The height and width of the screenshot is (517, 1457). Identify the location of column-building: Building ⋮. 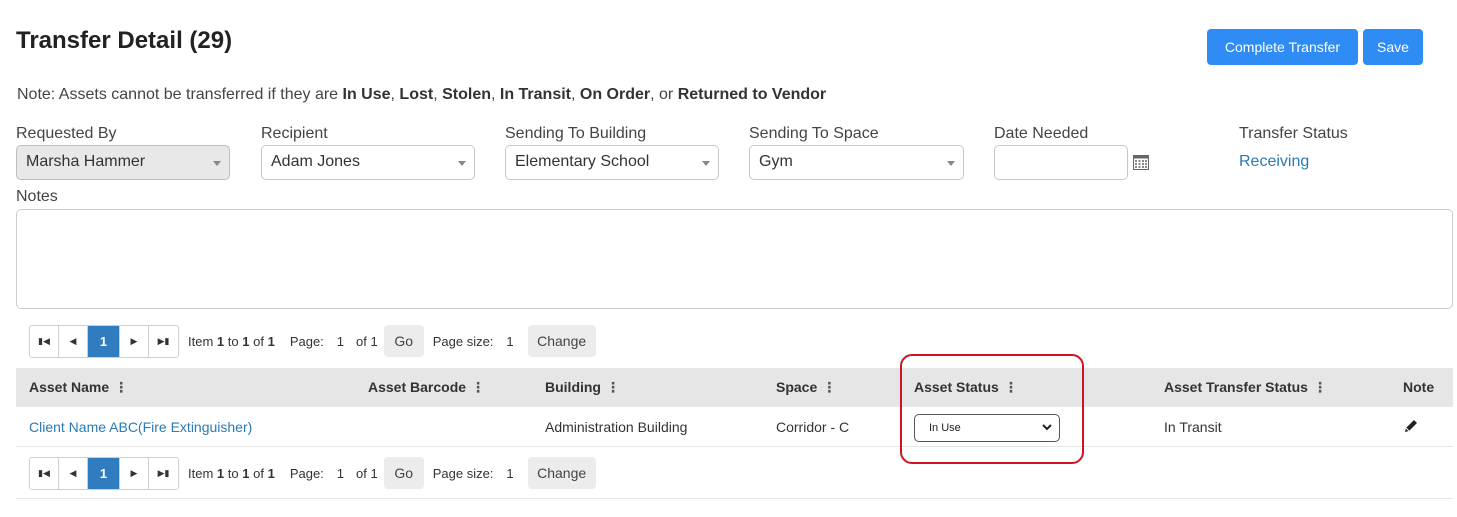
(582, 387).